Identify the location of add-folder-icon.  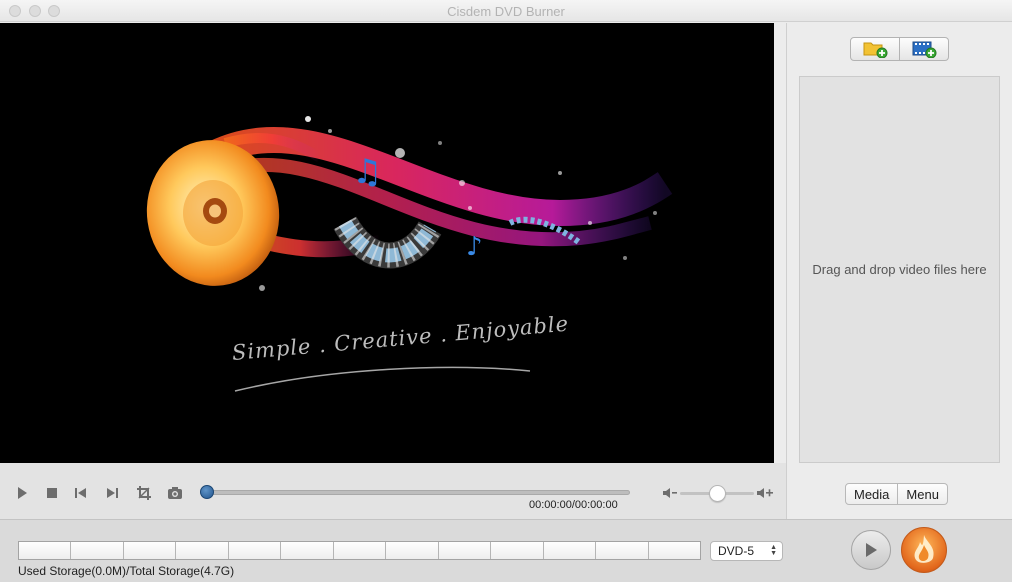
(875, 50).